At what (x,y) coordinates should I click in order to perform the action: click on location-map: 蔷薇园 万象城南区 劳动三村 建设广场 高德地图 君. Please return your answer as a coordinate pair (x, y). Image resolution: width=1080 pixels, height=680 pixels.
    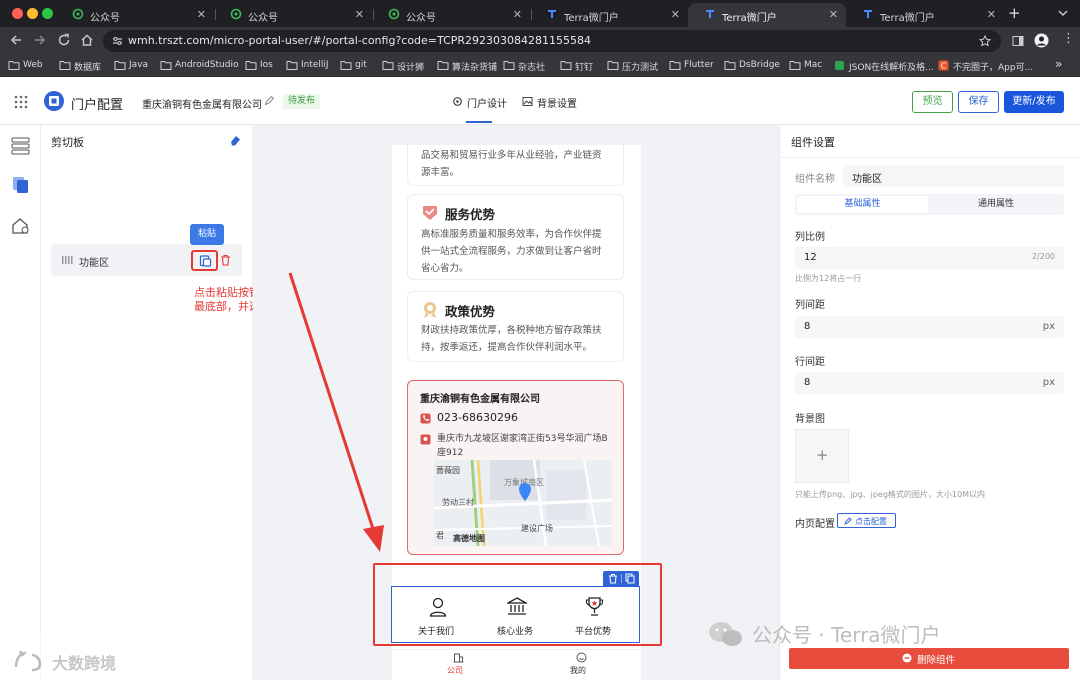
    Looking at the image, I should click on (523, 503).